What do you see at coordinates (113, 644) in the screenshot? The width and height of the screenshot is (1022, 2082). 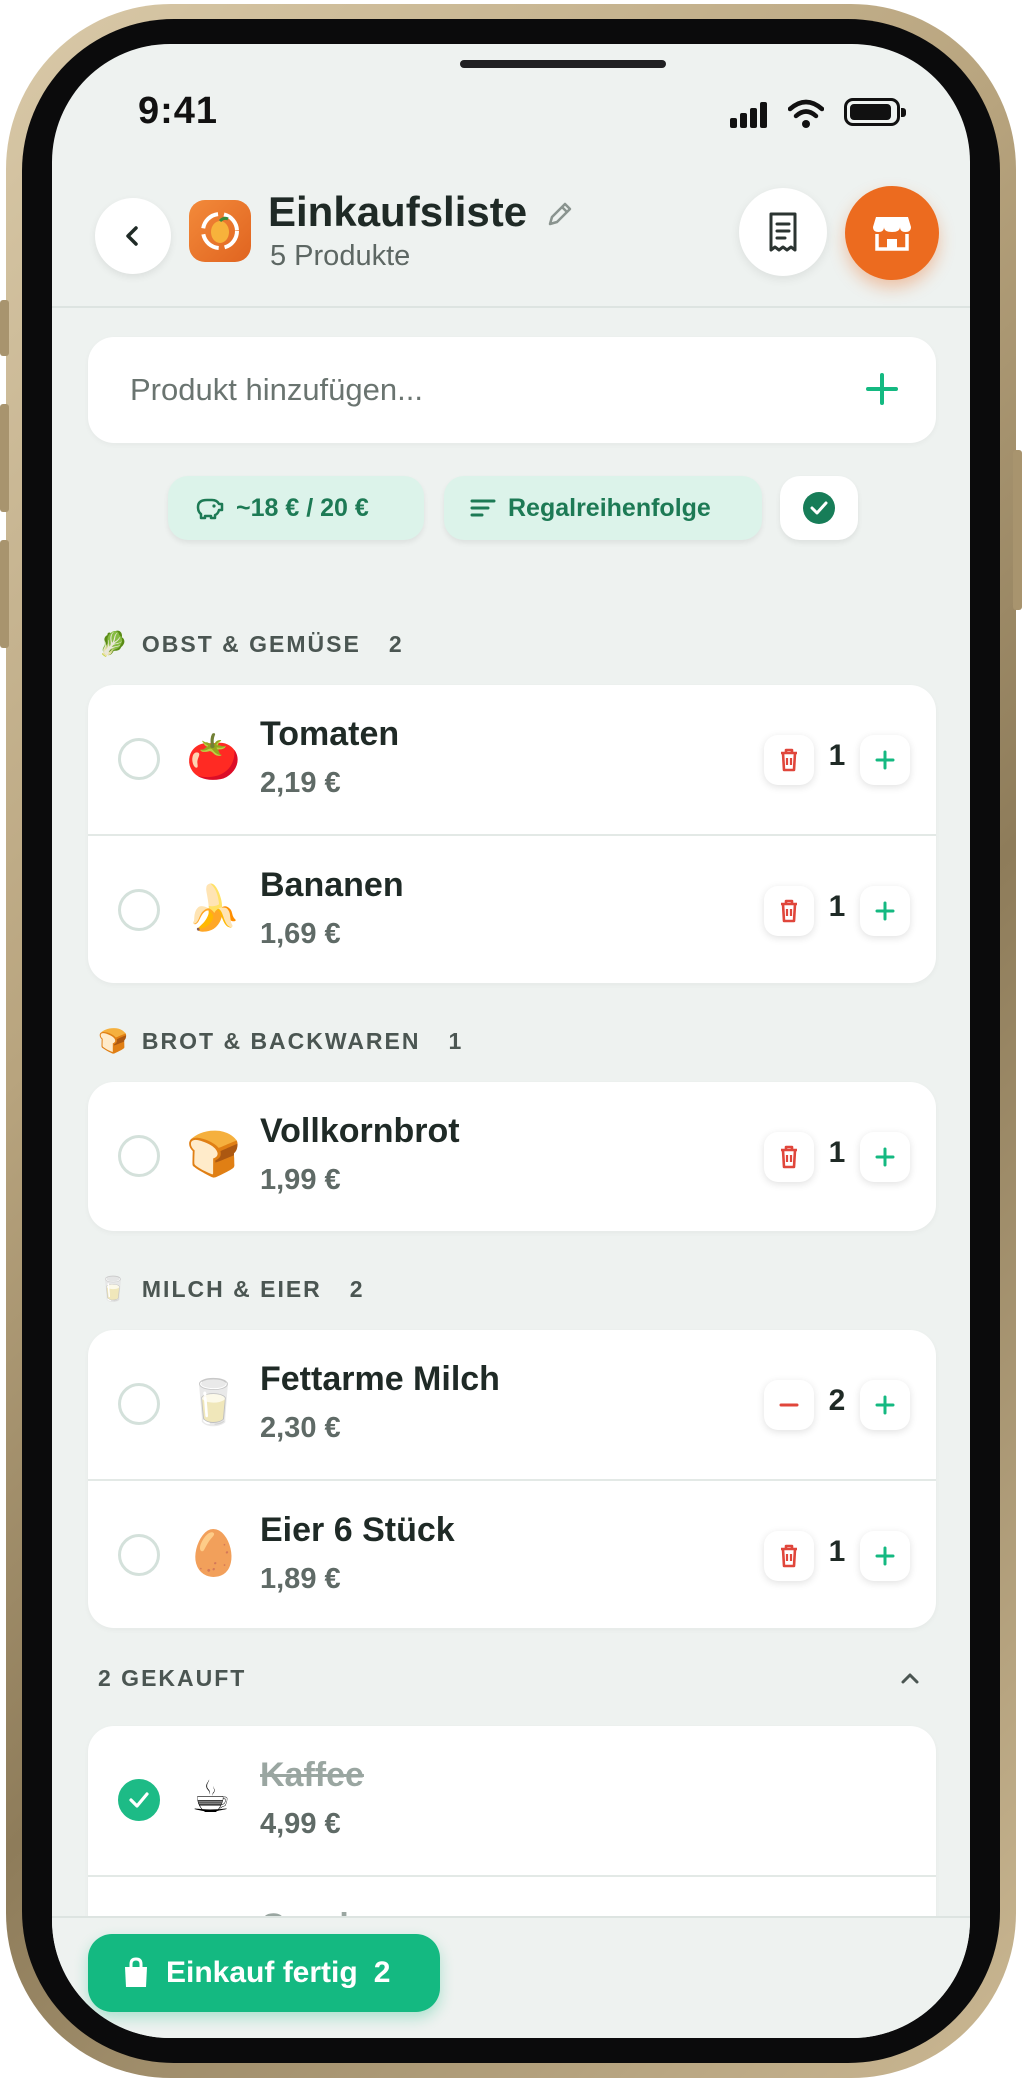 I see `leafy-green-icon: 🥬` at bounding box center [113, 644].